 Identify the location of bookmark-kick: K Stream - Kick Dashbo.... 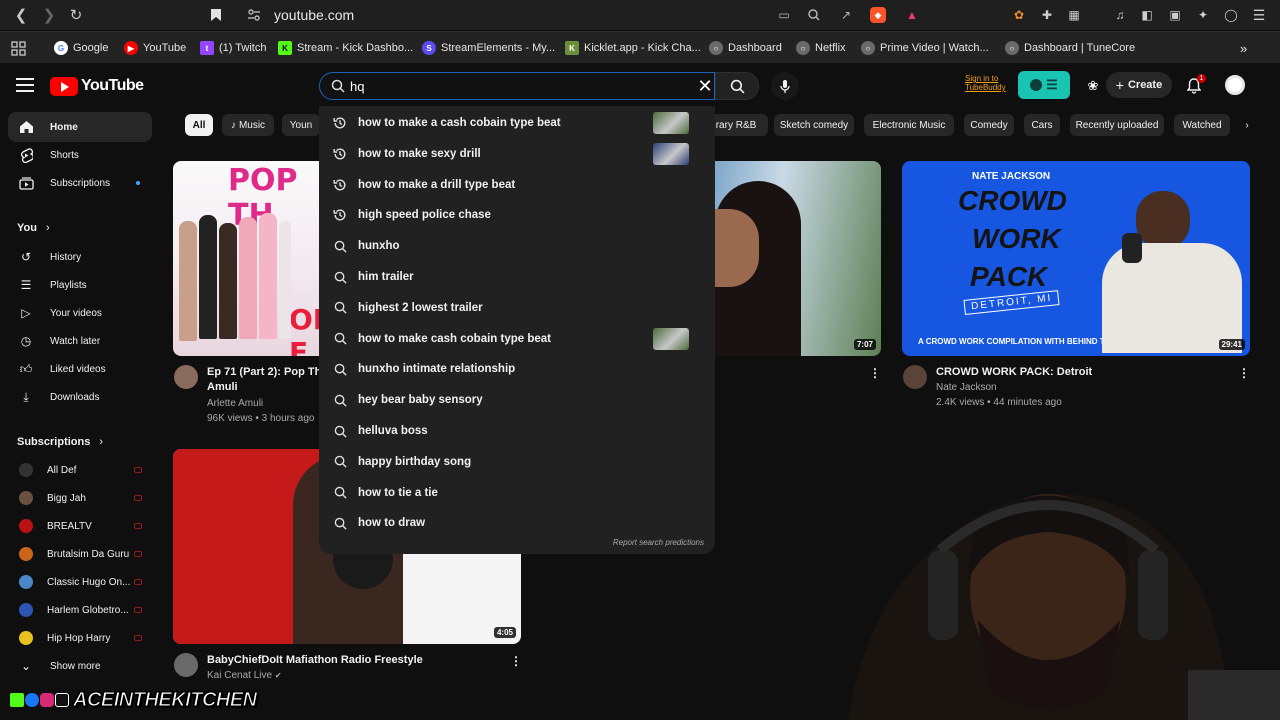
(345, 48).